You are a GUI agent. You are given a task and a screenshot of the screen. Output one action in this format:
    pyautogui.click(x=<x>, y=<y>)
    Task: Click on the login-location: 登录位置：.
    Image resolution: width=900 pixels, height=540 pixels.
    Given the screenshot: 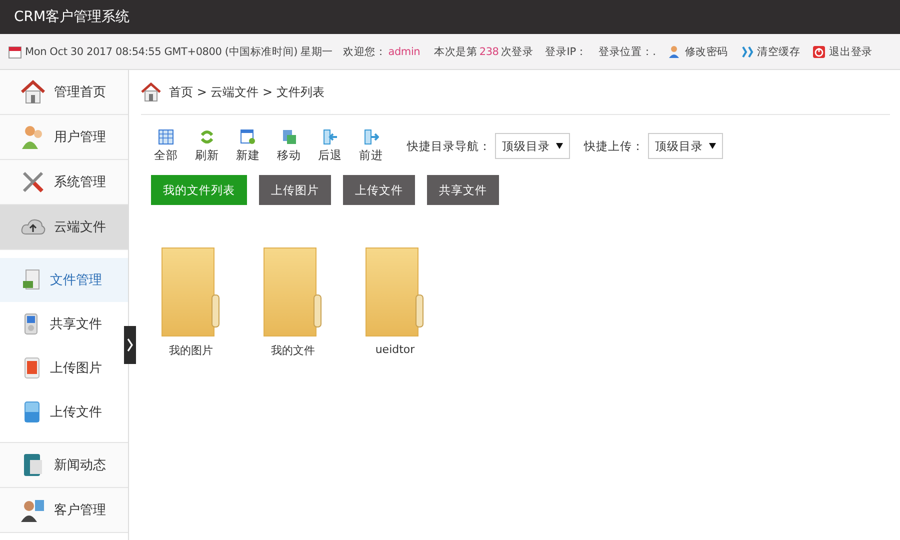 What is the action you would take?
    pyautogui.click(x=627, y=51)
    